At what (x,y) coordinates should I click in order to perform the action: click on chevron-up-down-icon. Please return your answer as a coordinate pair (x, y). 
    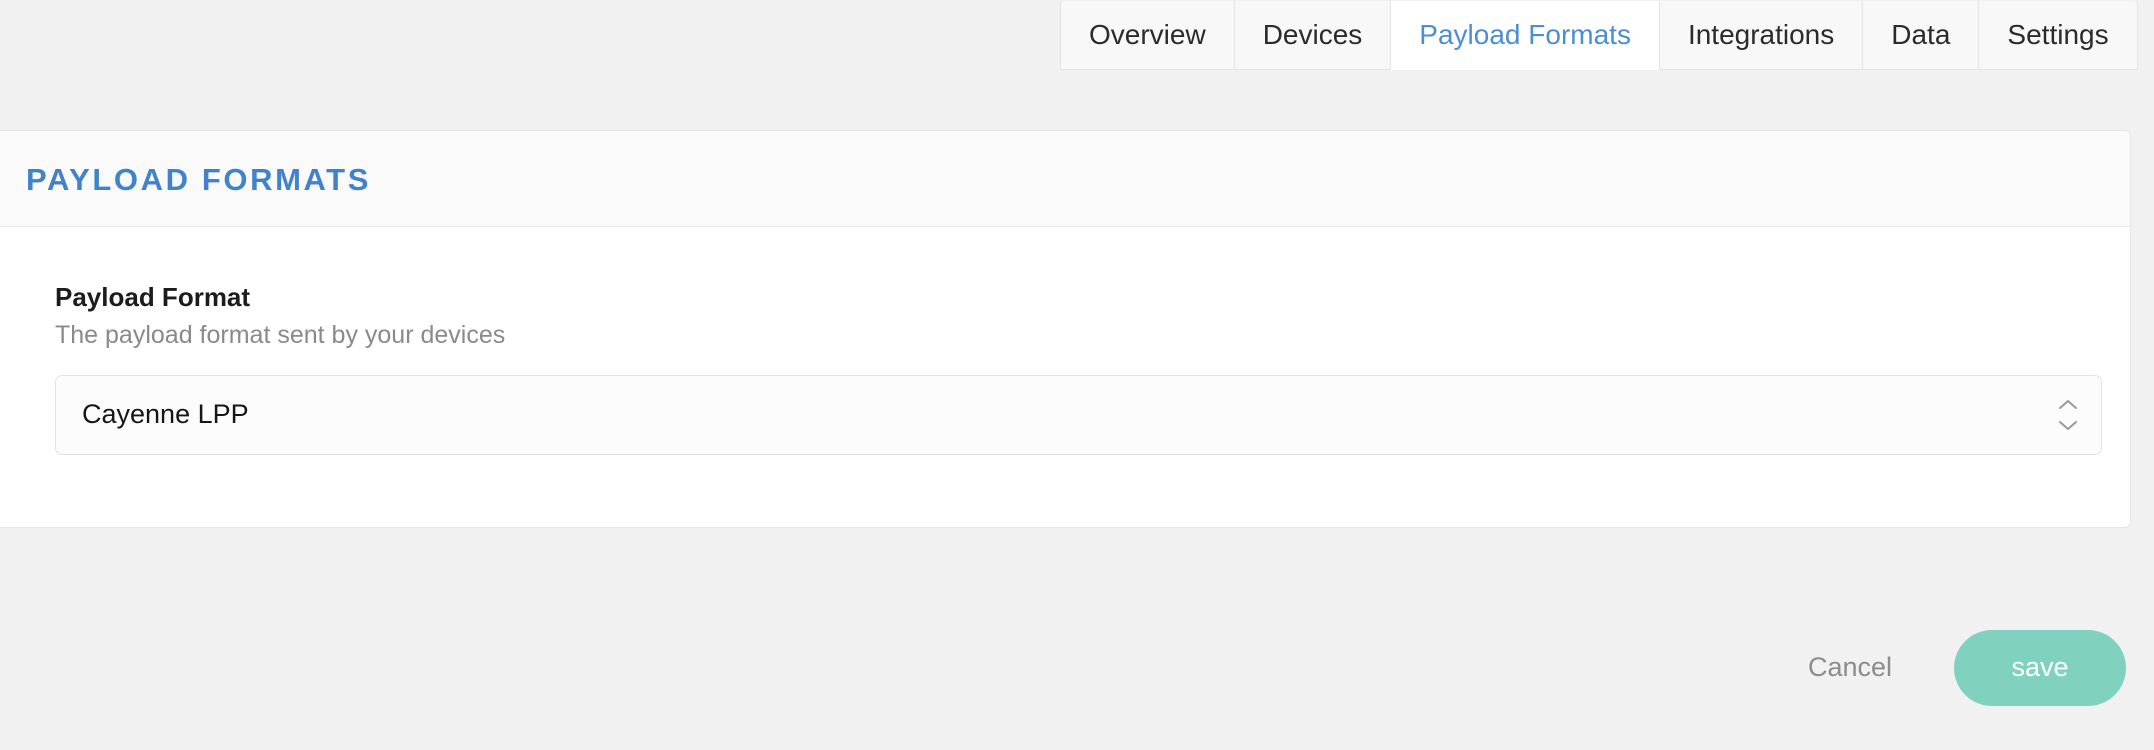
    Looking at the image, I should click on (2068, 415).